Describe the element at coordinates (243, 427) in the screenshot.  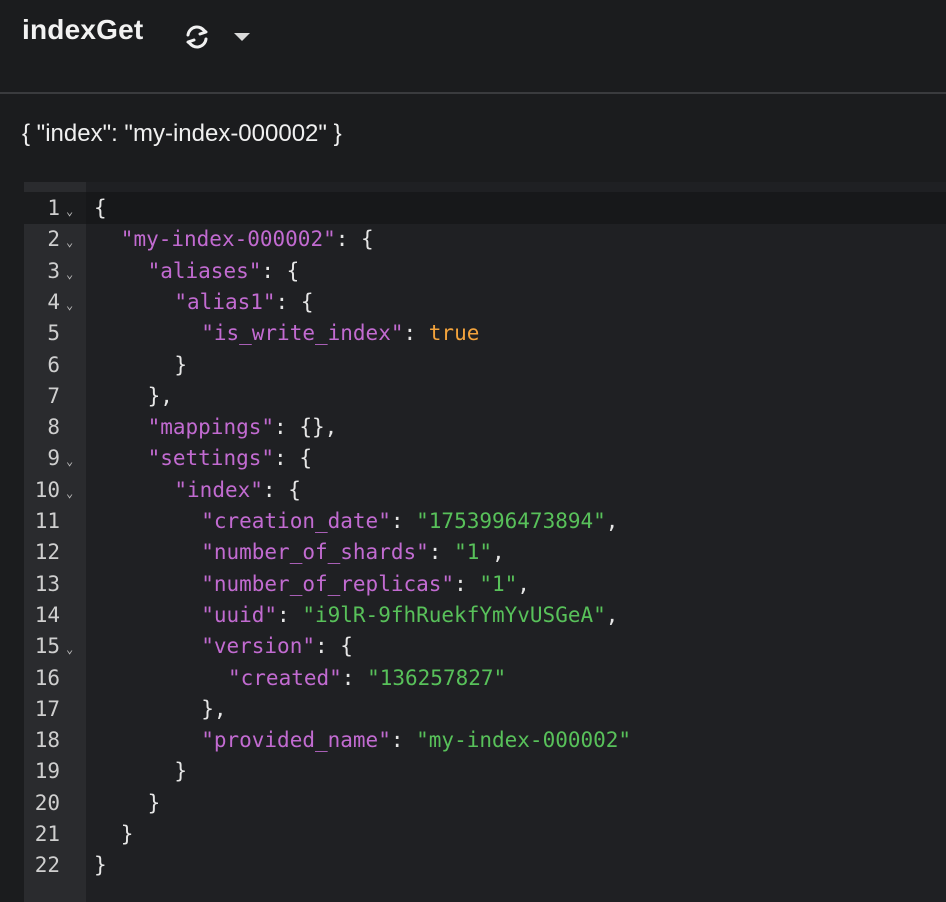
I see `code-text: "mappings": {},` at that location.